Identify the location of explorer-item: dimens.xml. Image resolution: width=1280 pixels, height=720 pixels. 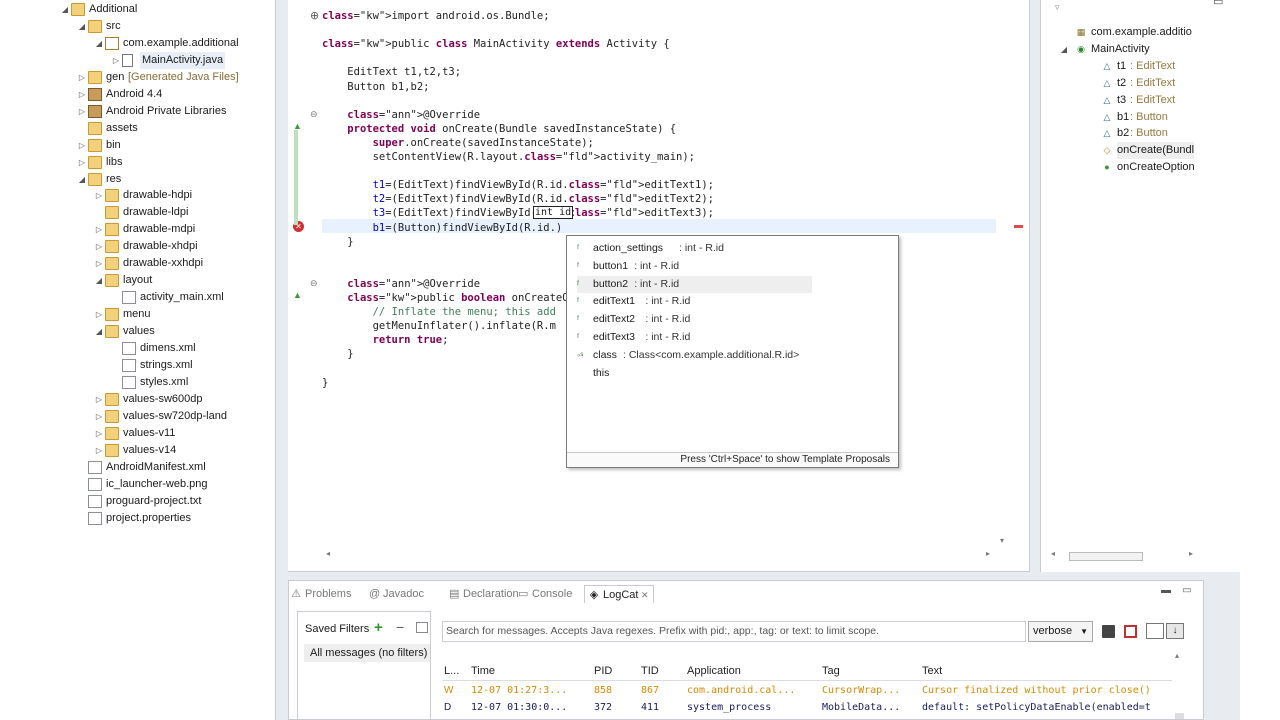
(157, 348).